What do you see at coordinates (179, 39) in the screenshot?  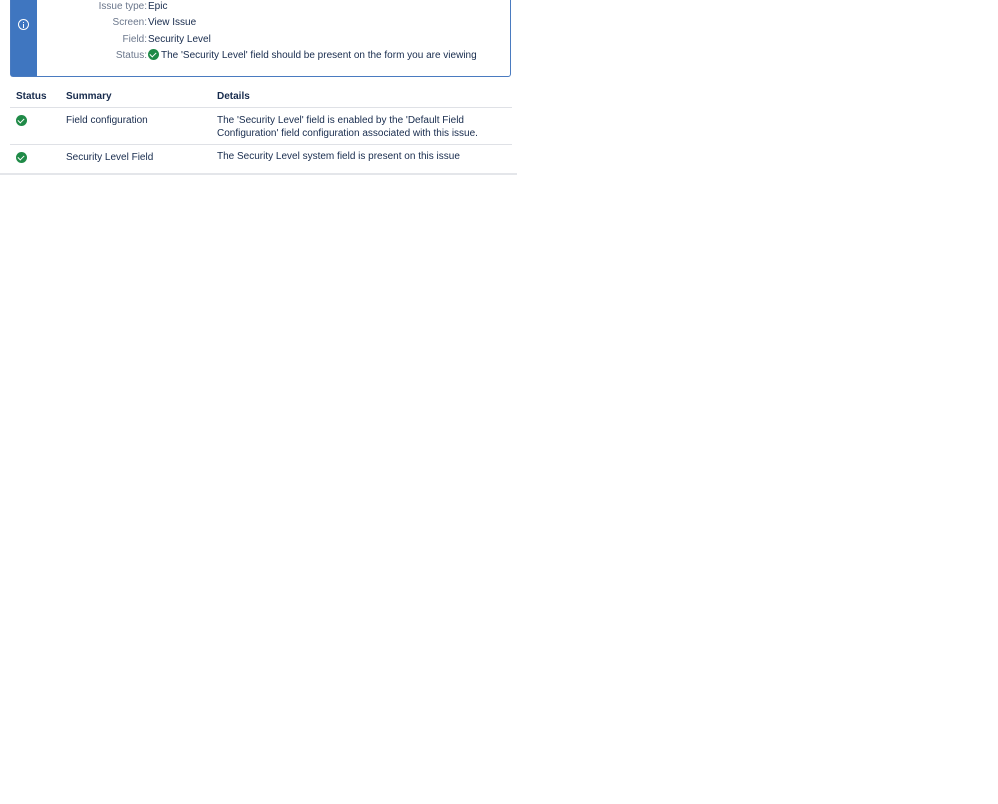 I see `field-value: Security Level` at bounding box center [179, 39].